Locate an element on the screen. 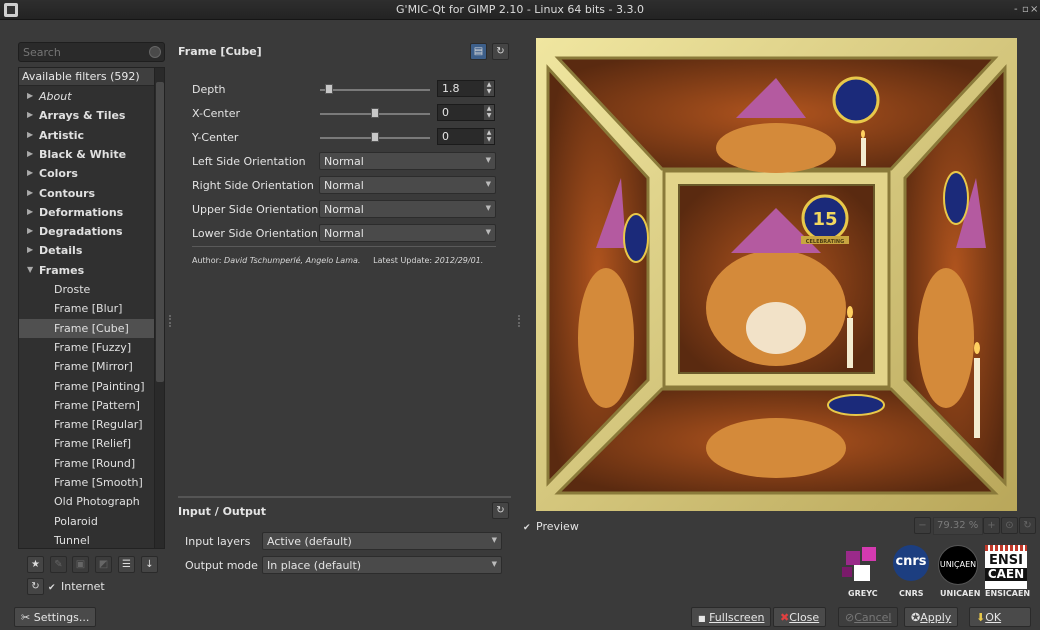  filter-category: ▶ Contours is located at coordinates (87, 193).